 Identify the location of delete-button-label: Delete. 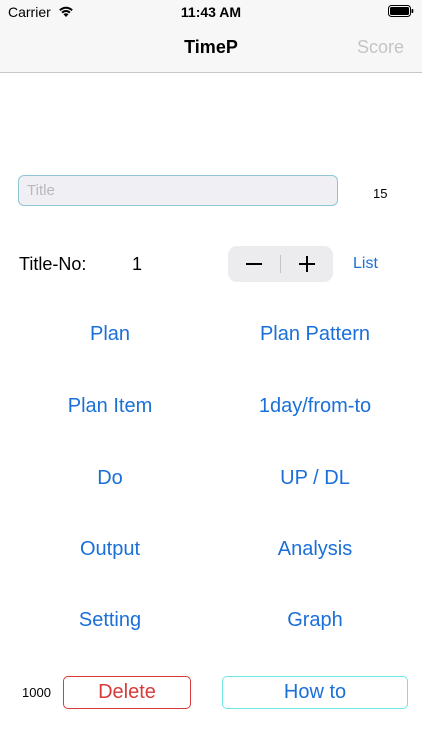
(127, 692).